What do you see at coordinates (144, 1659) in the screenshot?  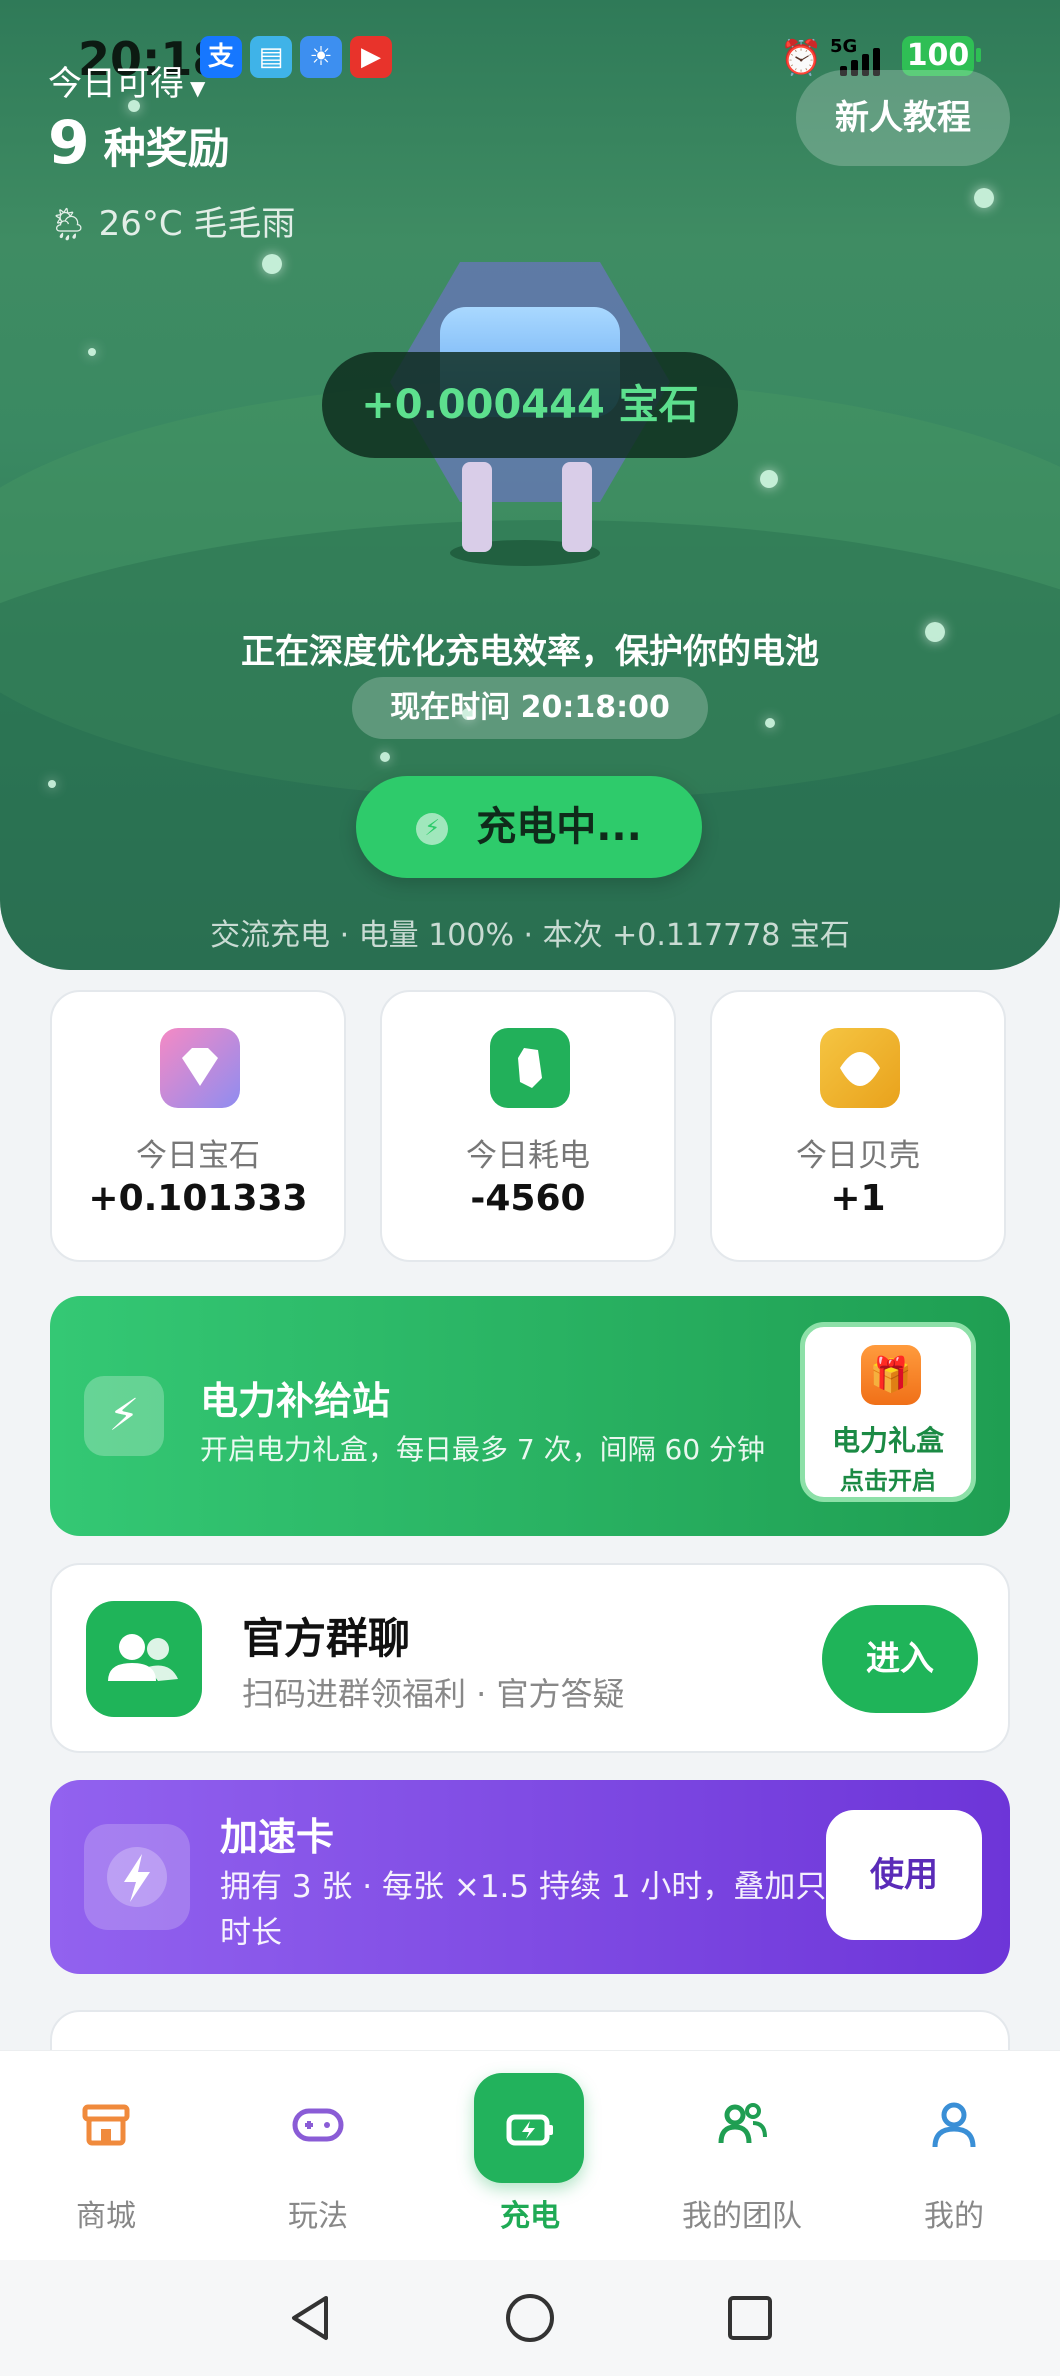 I see `group-users-icon` at bounding box center [144, 1659].